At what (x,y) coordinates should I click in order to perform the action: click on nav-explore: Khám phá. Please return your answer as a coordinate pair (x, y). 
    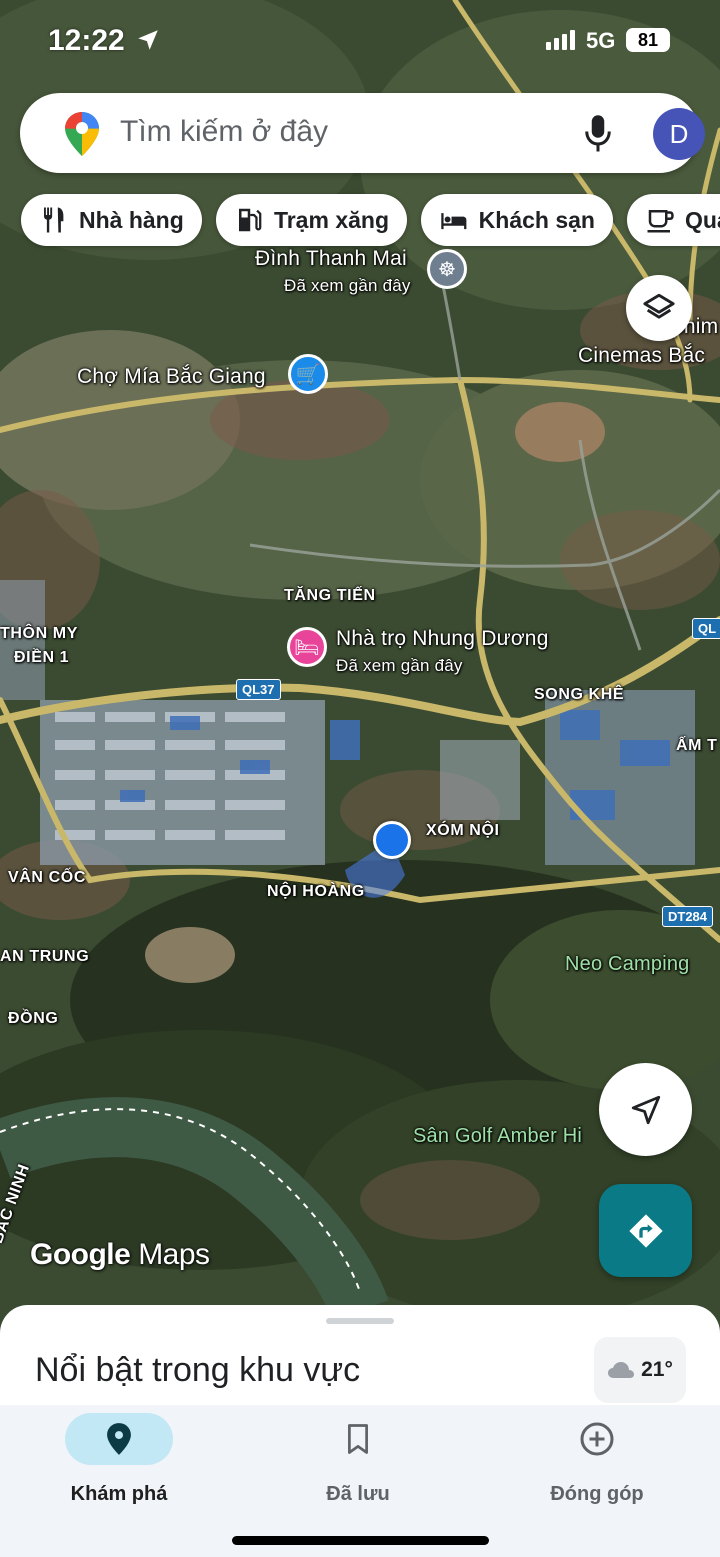
    Looking at the image, I should click on (119, 1463).